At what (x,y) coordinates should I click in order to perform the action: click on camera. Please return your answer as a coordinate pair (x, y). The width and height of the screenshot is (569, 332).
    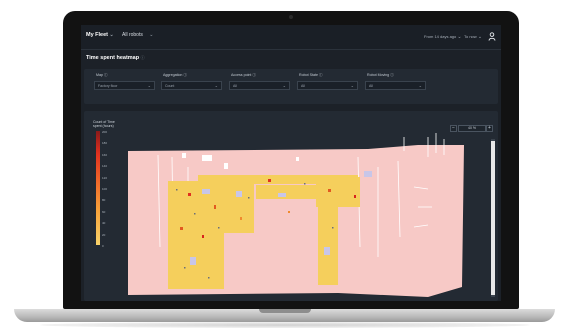
    Looking at the image, I should click on (291, 17).